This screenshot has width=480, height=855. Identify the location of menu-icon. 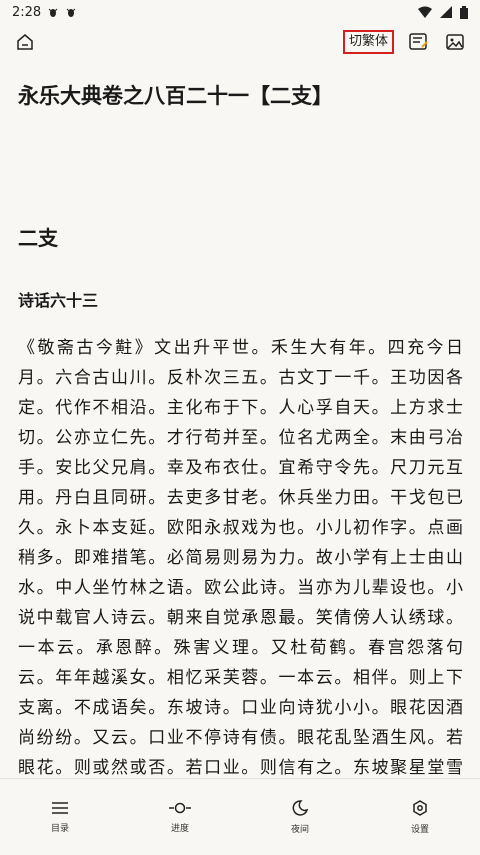
(60, 807).